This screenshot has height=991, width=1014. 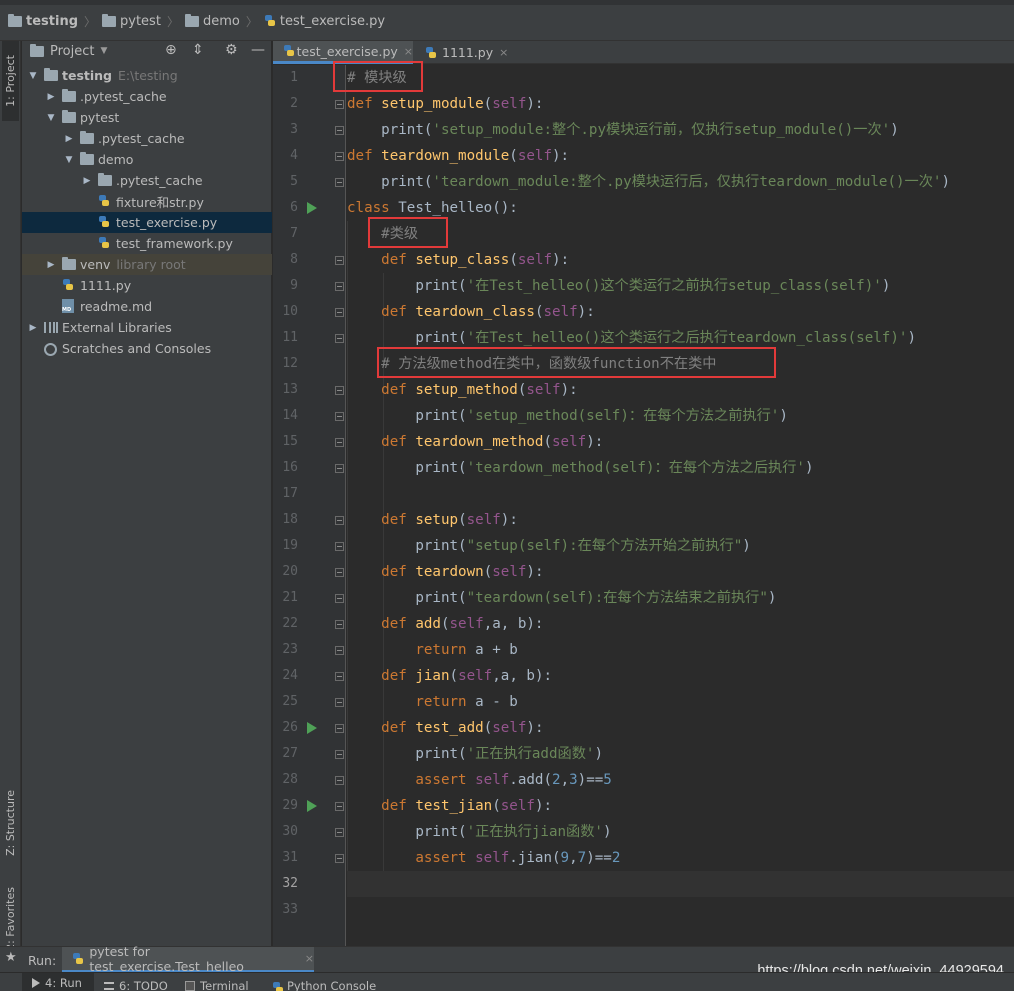 I want to click on code-line: def test_jian(self):, so click(x=449, y=806).